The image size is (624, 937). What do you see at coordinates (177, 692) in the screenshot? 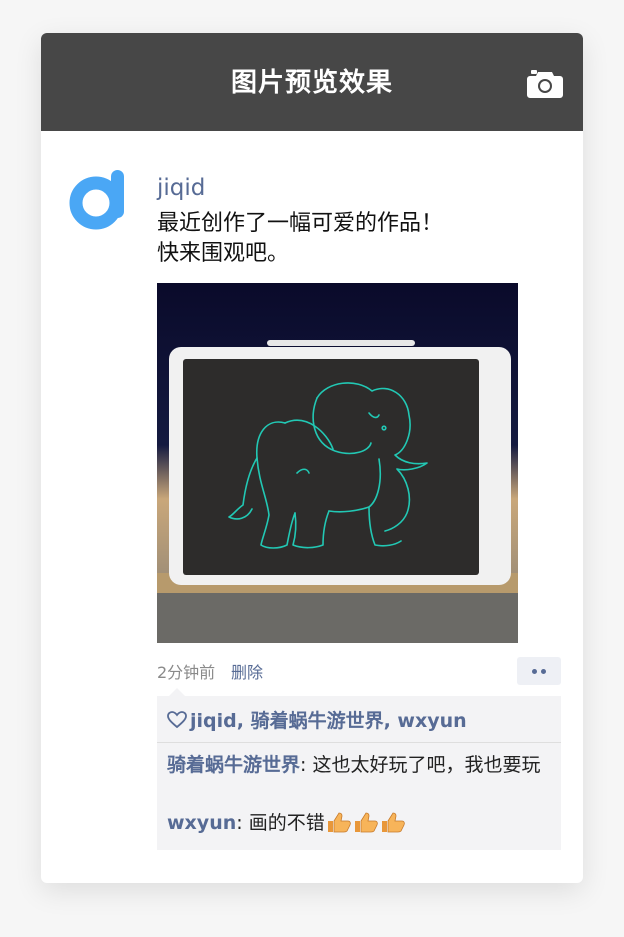
I see `panel-arrow` at bounding box center [177, 692].